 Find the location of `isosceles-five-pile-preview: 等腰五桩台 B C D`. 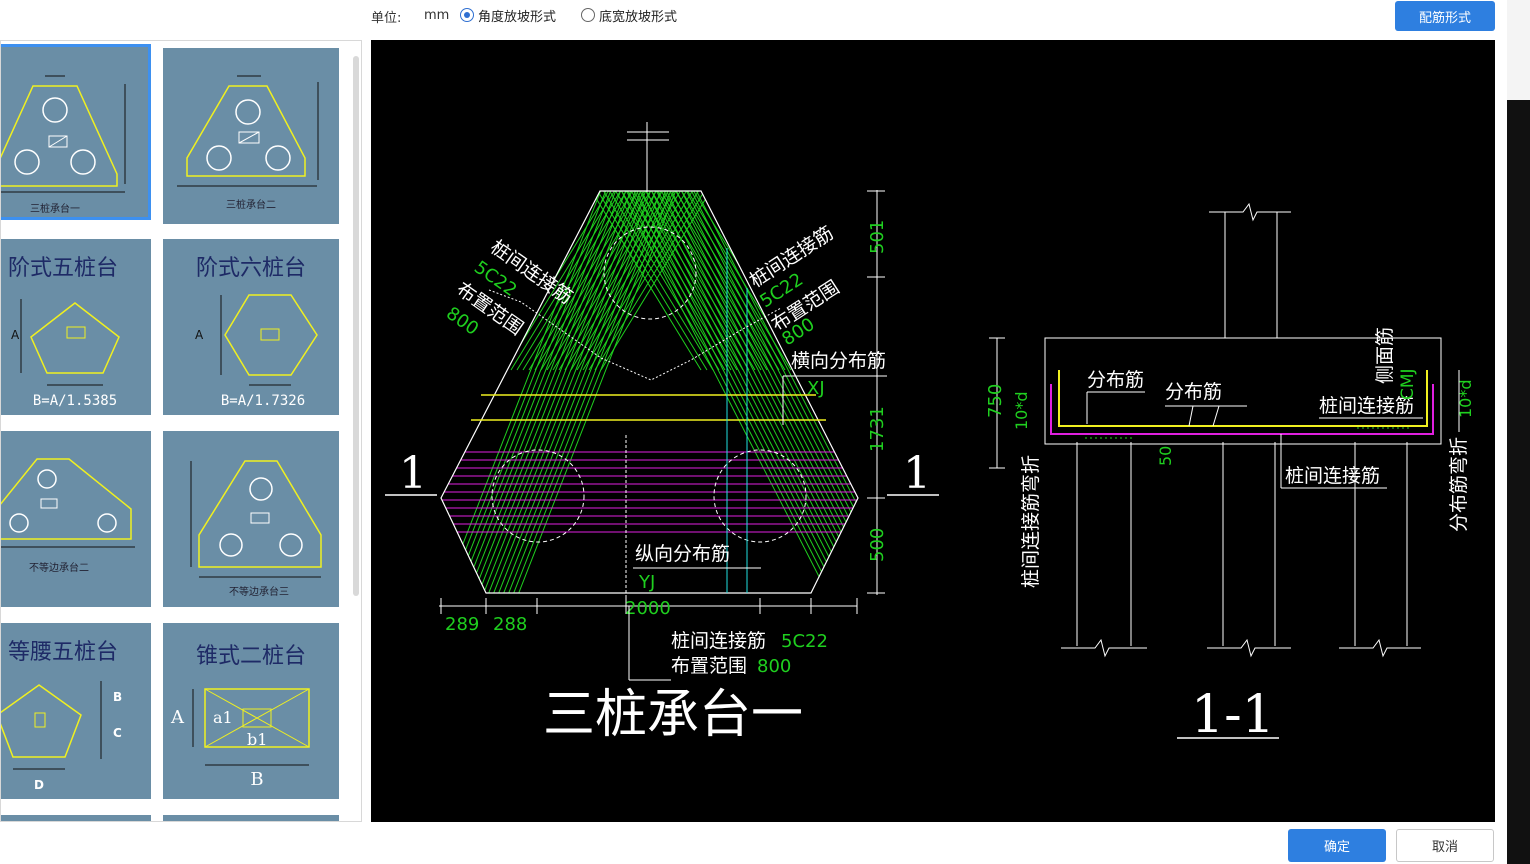

isosceles-five-pile-preview: 等腰五桩台 B C D is located at coordinates (61, 716).